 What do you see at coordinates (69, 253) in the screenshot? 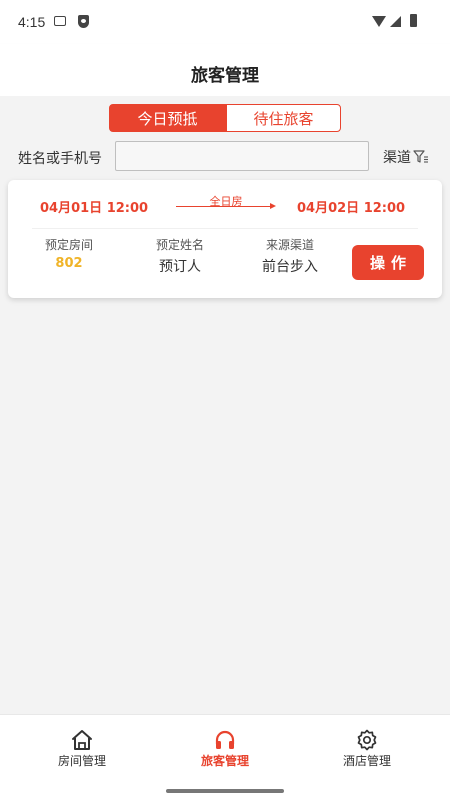
I see `room-column: 预定房间 802` at bounding box center [69, 253].